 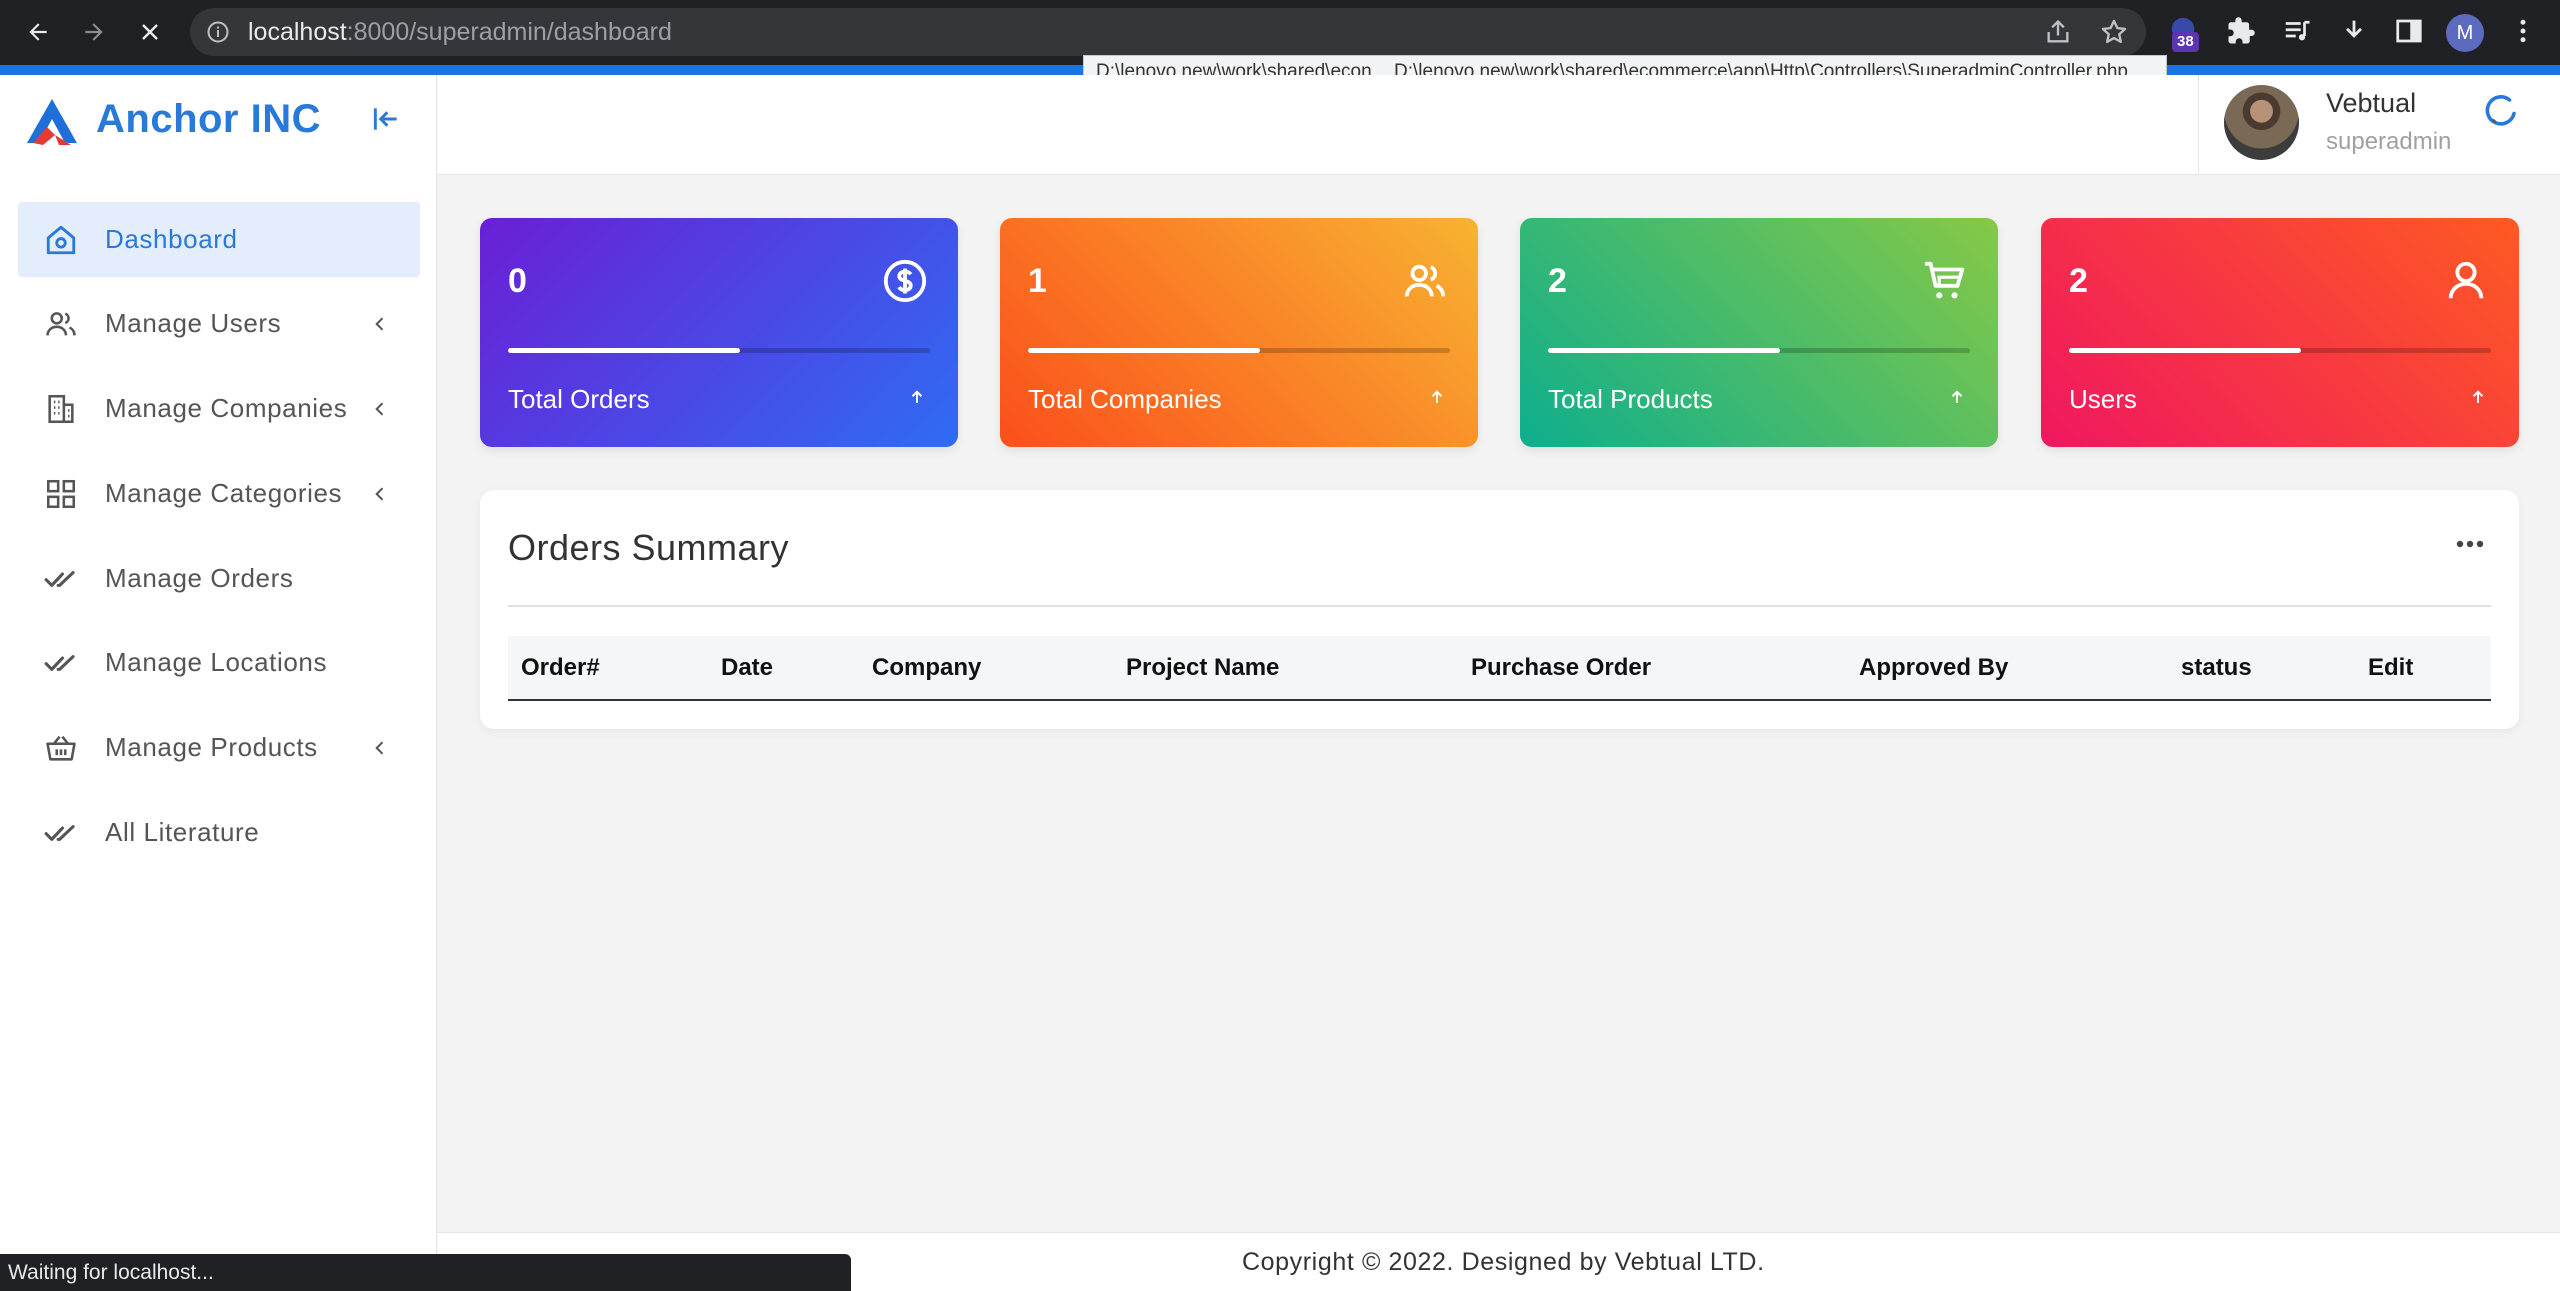 I want to click on extensions-puzzle-icon, so click(x=2241, y=31).